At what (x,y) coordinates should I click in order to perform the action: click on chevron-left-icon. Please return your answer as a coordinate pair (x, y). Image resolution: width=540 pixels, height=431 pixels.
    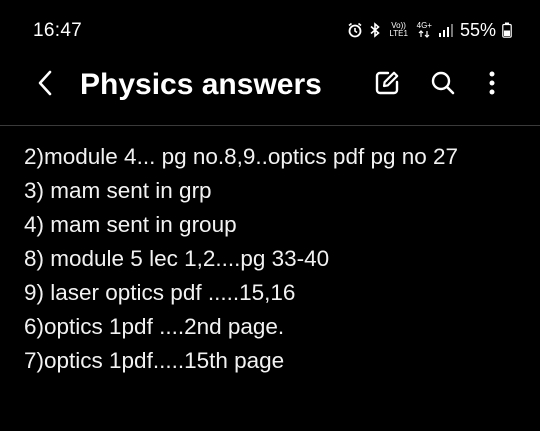
    Looking at the image, I should click on (45, 85).